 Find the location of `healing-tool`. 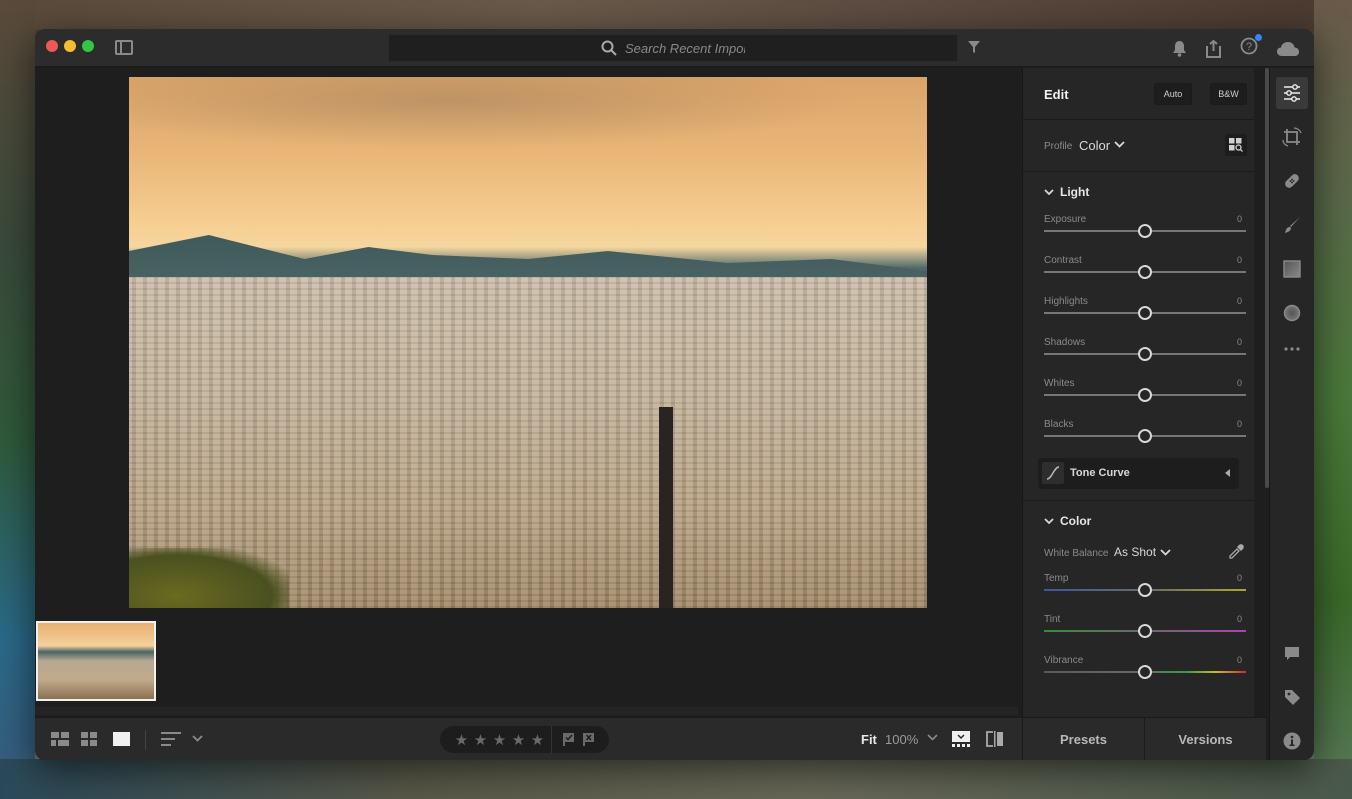

healing-tool is located at coordinates (1292, 181).